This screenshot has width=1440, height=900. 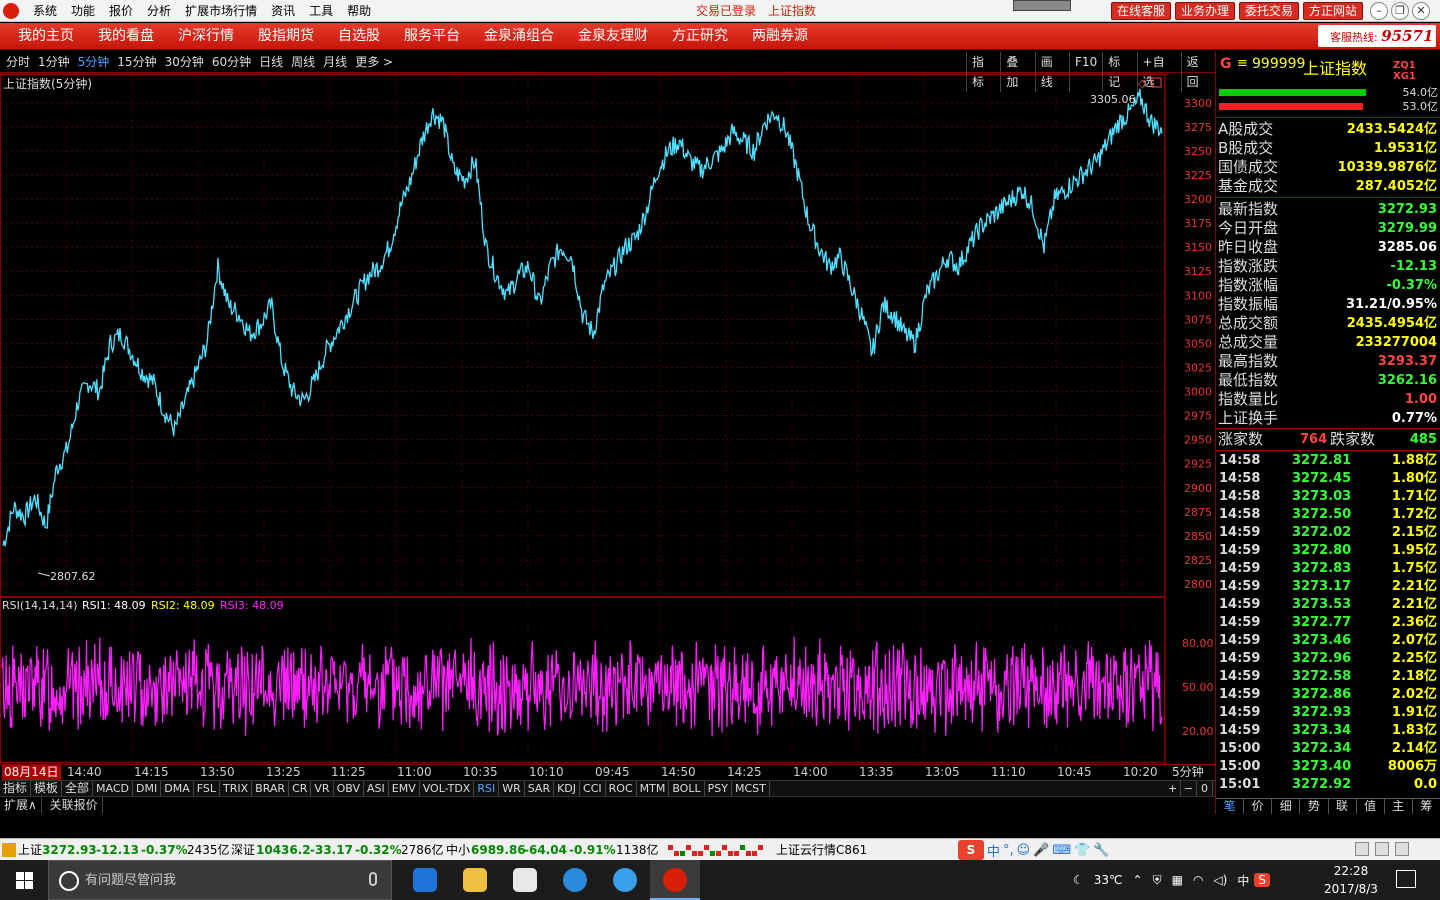 What do you see at coordinates (1142, 83) in the screenshot?
I see `diamond-icon: ◇` at bounding box center [1142, 83].